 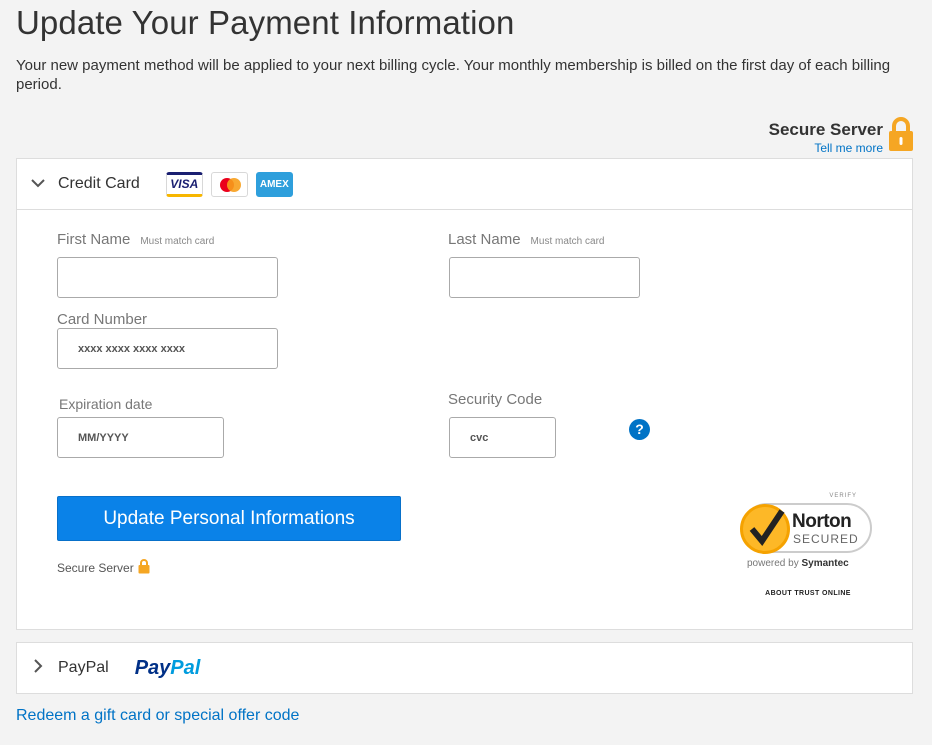 What do you see at coordinates (167, 348) in the screenshot?
I see `card-number-input` at bounding box center [167, 348].